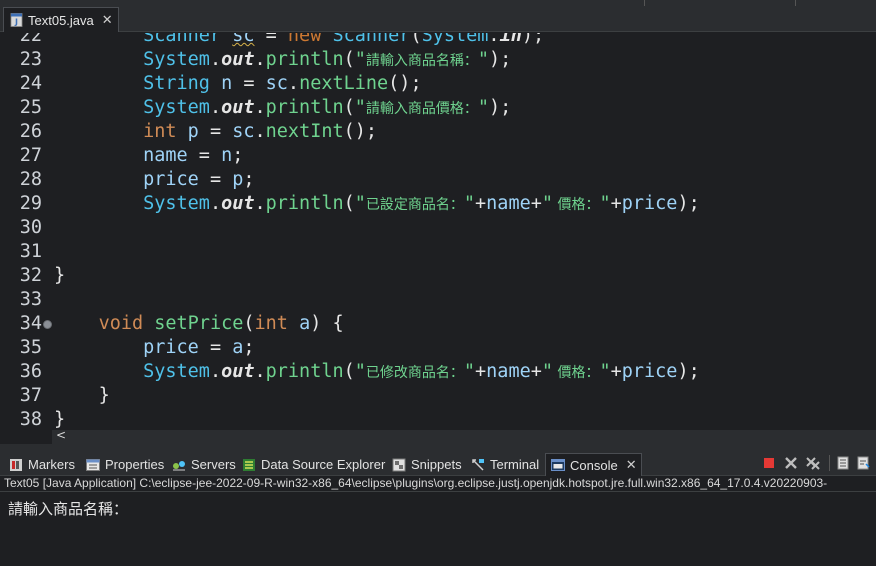  Describe the element at coordinates (30, 419) in the screenshot. I see `line-number: 38` at that location.